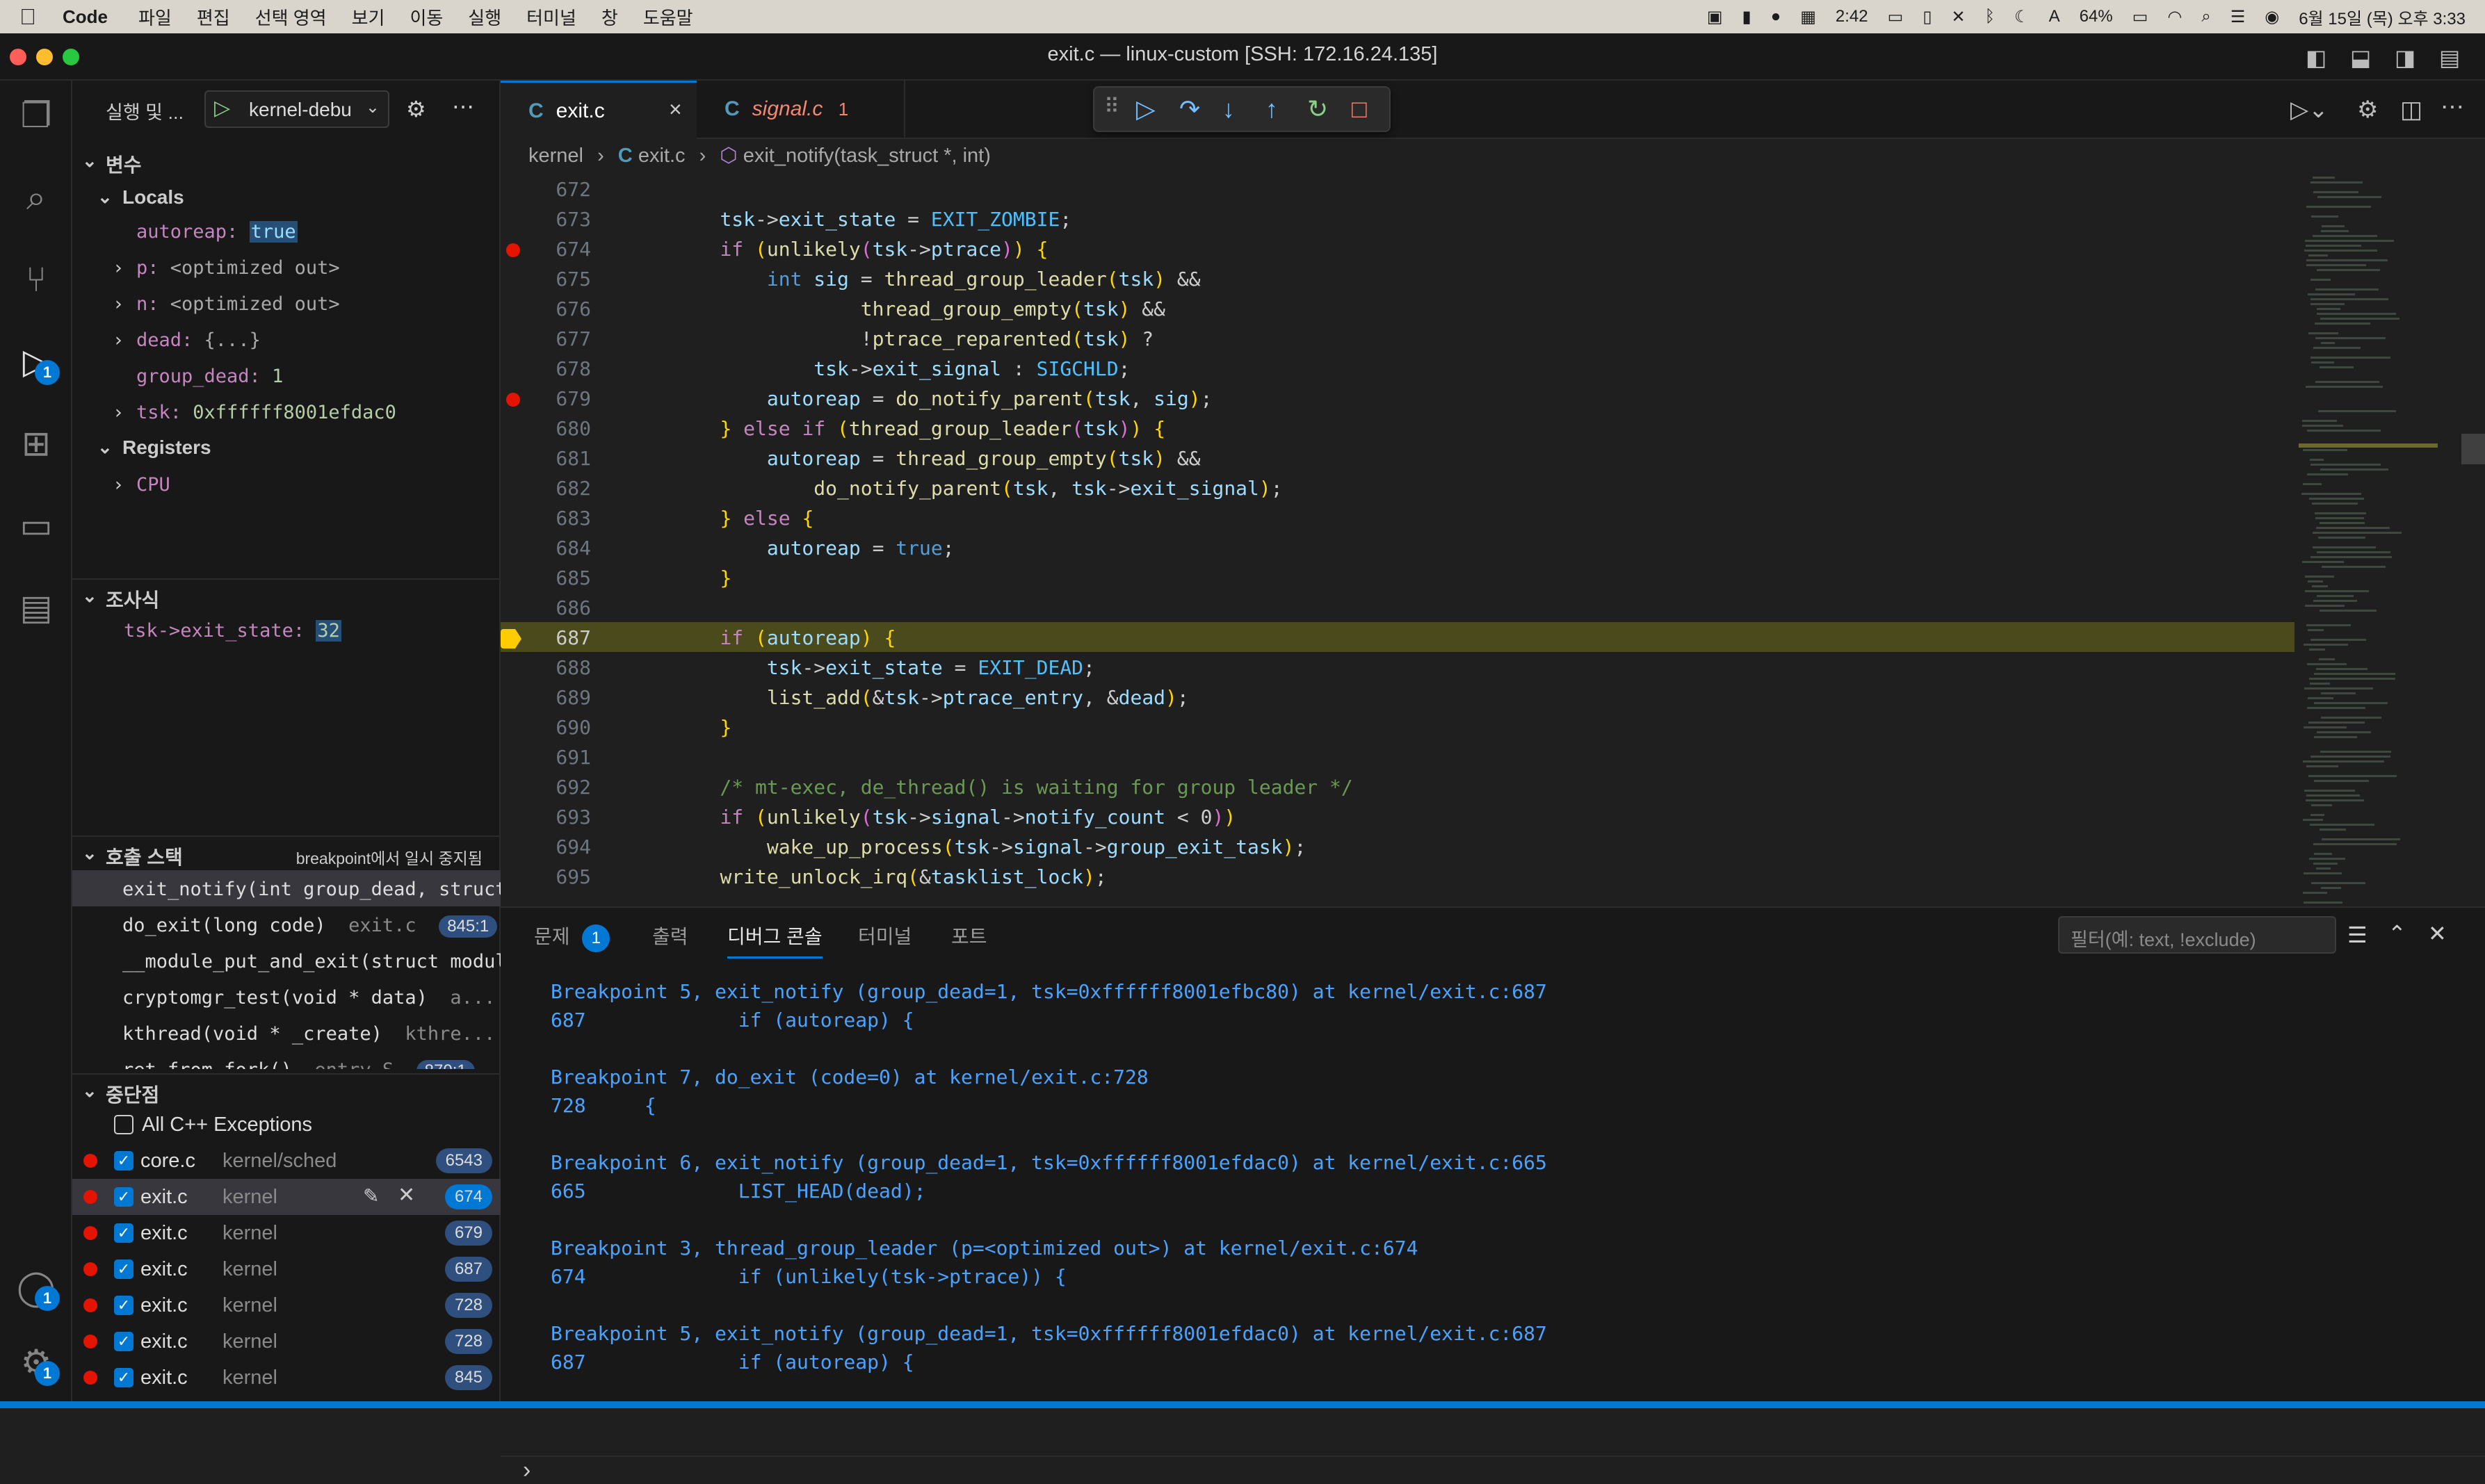 The width and height of the screenshot is (2485, 1484). I want to click on tab-output: 출력, so click(670, 936).